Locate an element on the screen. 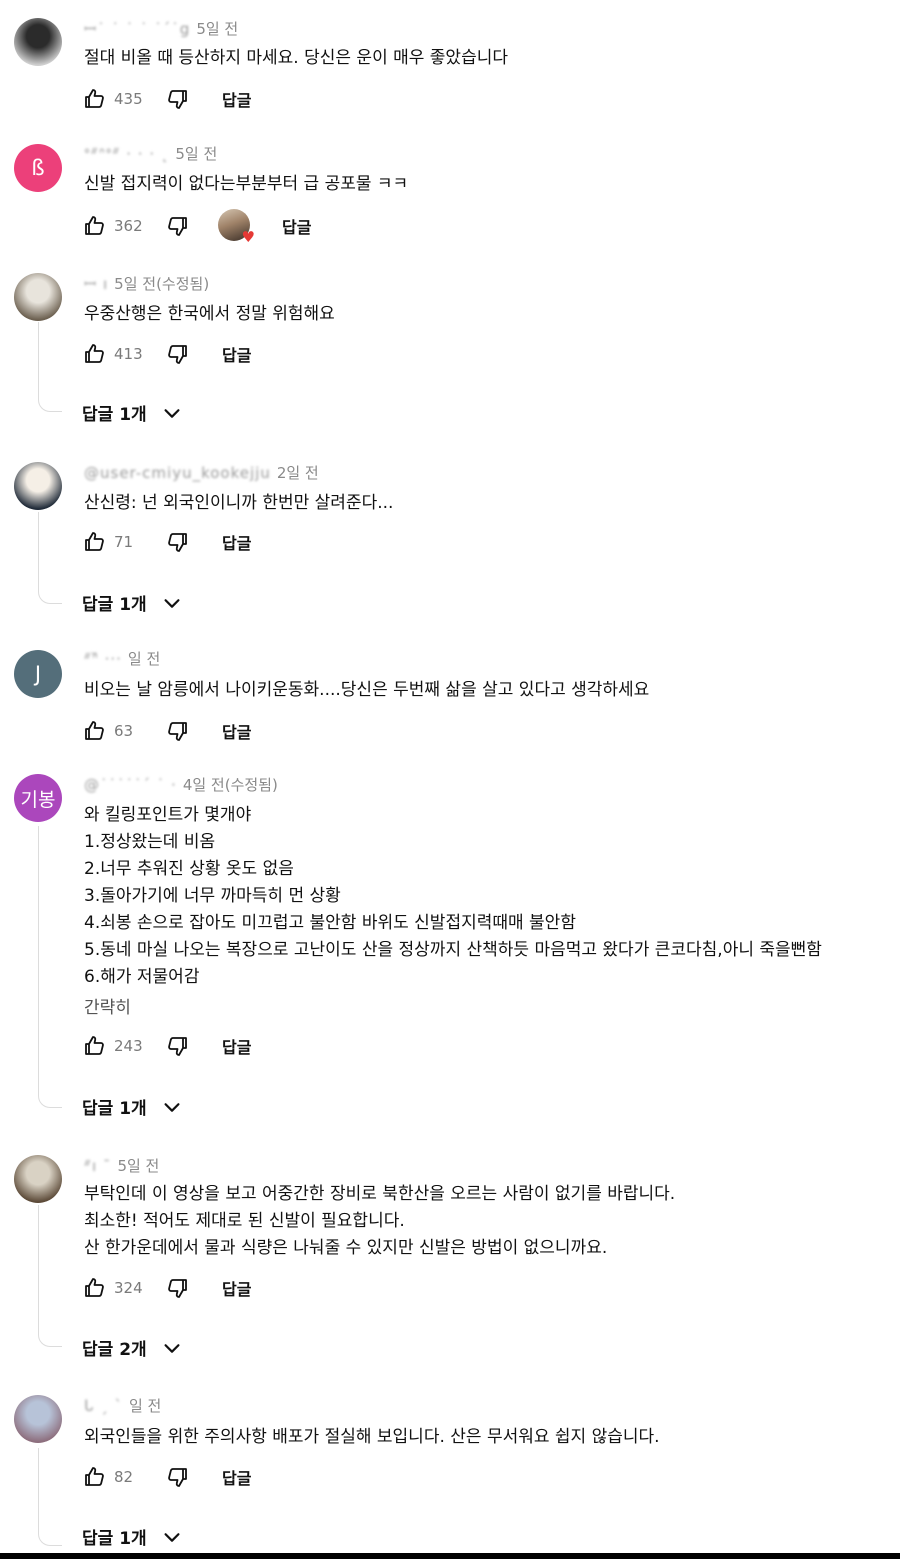  avatar: J is located at coordinates (38, 674).